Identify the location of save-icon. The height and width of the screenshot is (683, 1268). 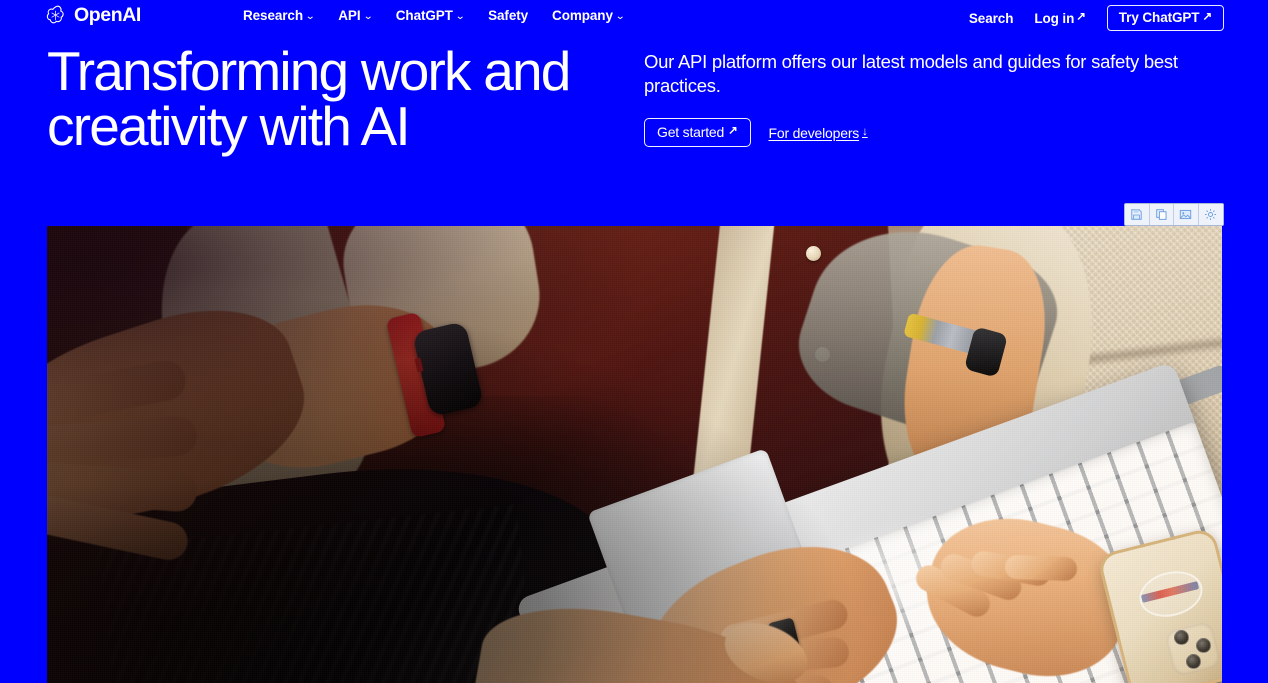
(1137, 214).